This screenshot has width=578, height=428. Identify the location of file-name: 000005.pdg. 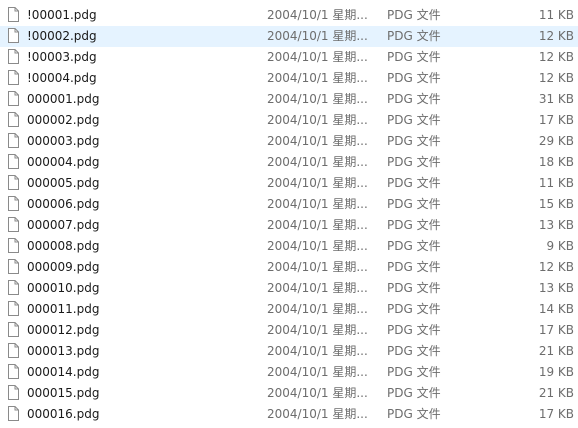
(63, 183).